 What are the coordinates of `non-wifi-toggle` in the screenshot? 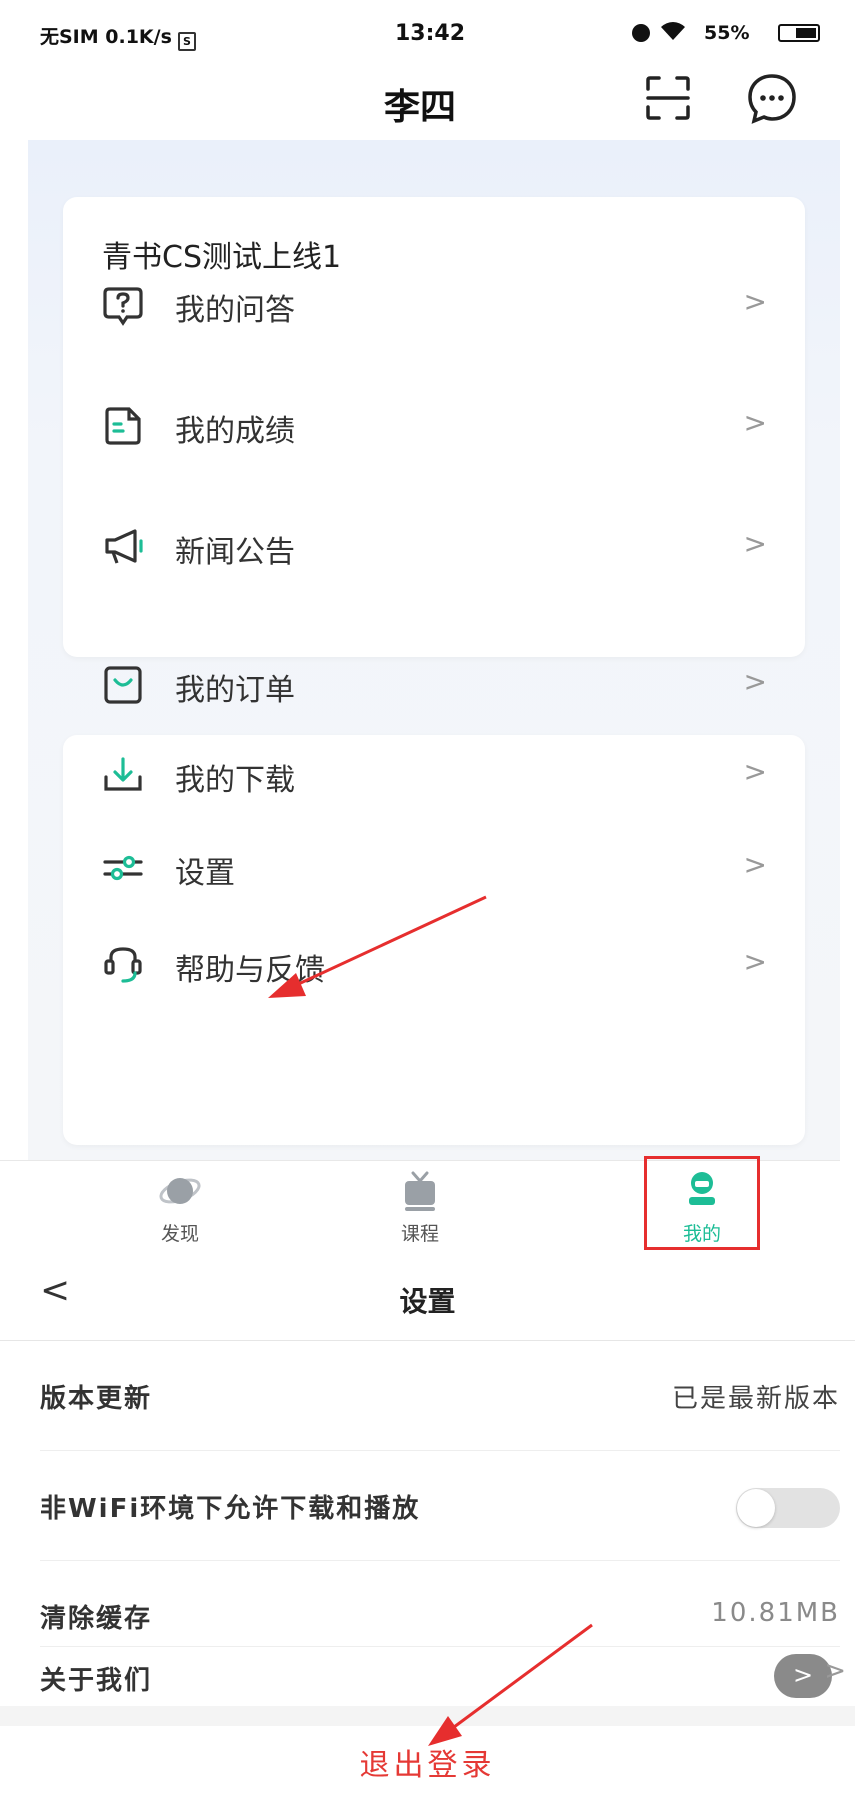 It's located at (788, 1508).